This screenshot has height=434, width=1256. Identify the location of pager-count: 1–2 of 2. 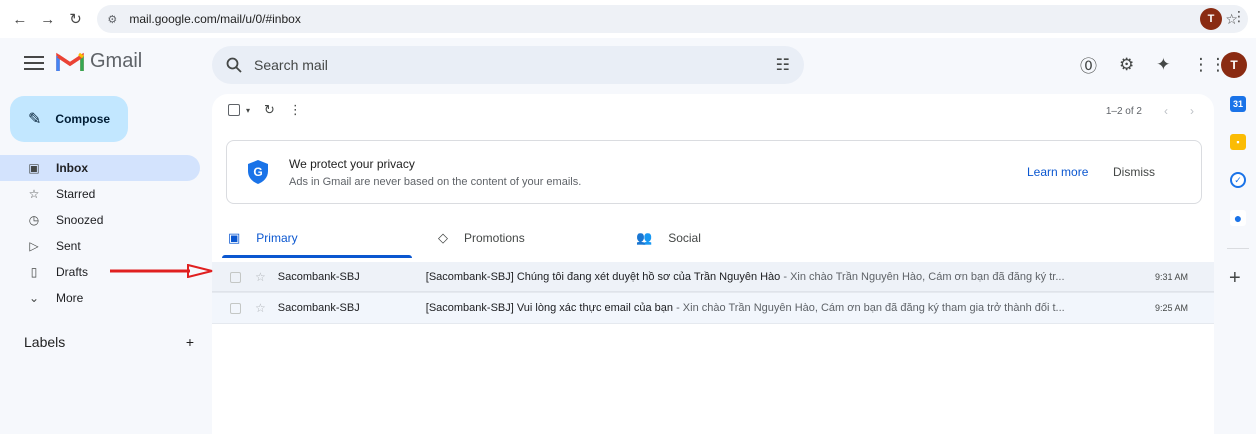
(1123, 111).